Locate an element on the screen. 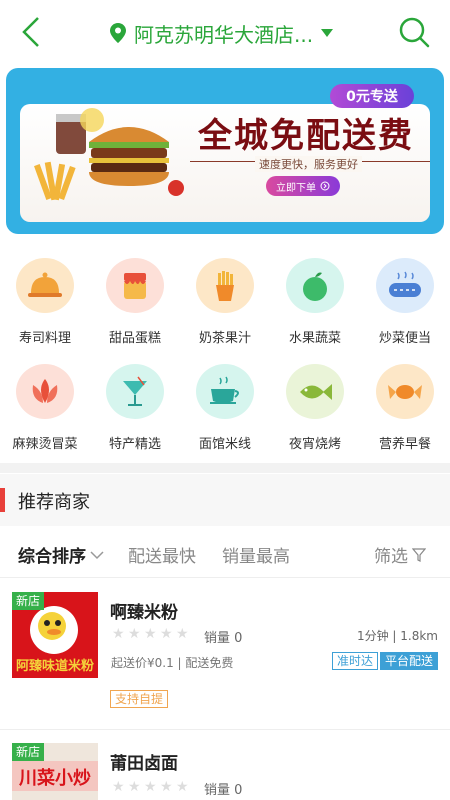  merchant-sign-text: 阿臻味道米粉 is located at coordinates (54, 666).